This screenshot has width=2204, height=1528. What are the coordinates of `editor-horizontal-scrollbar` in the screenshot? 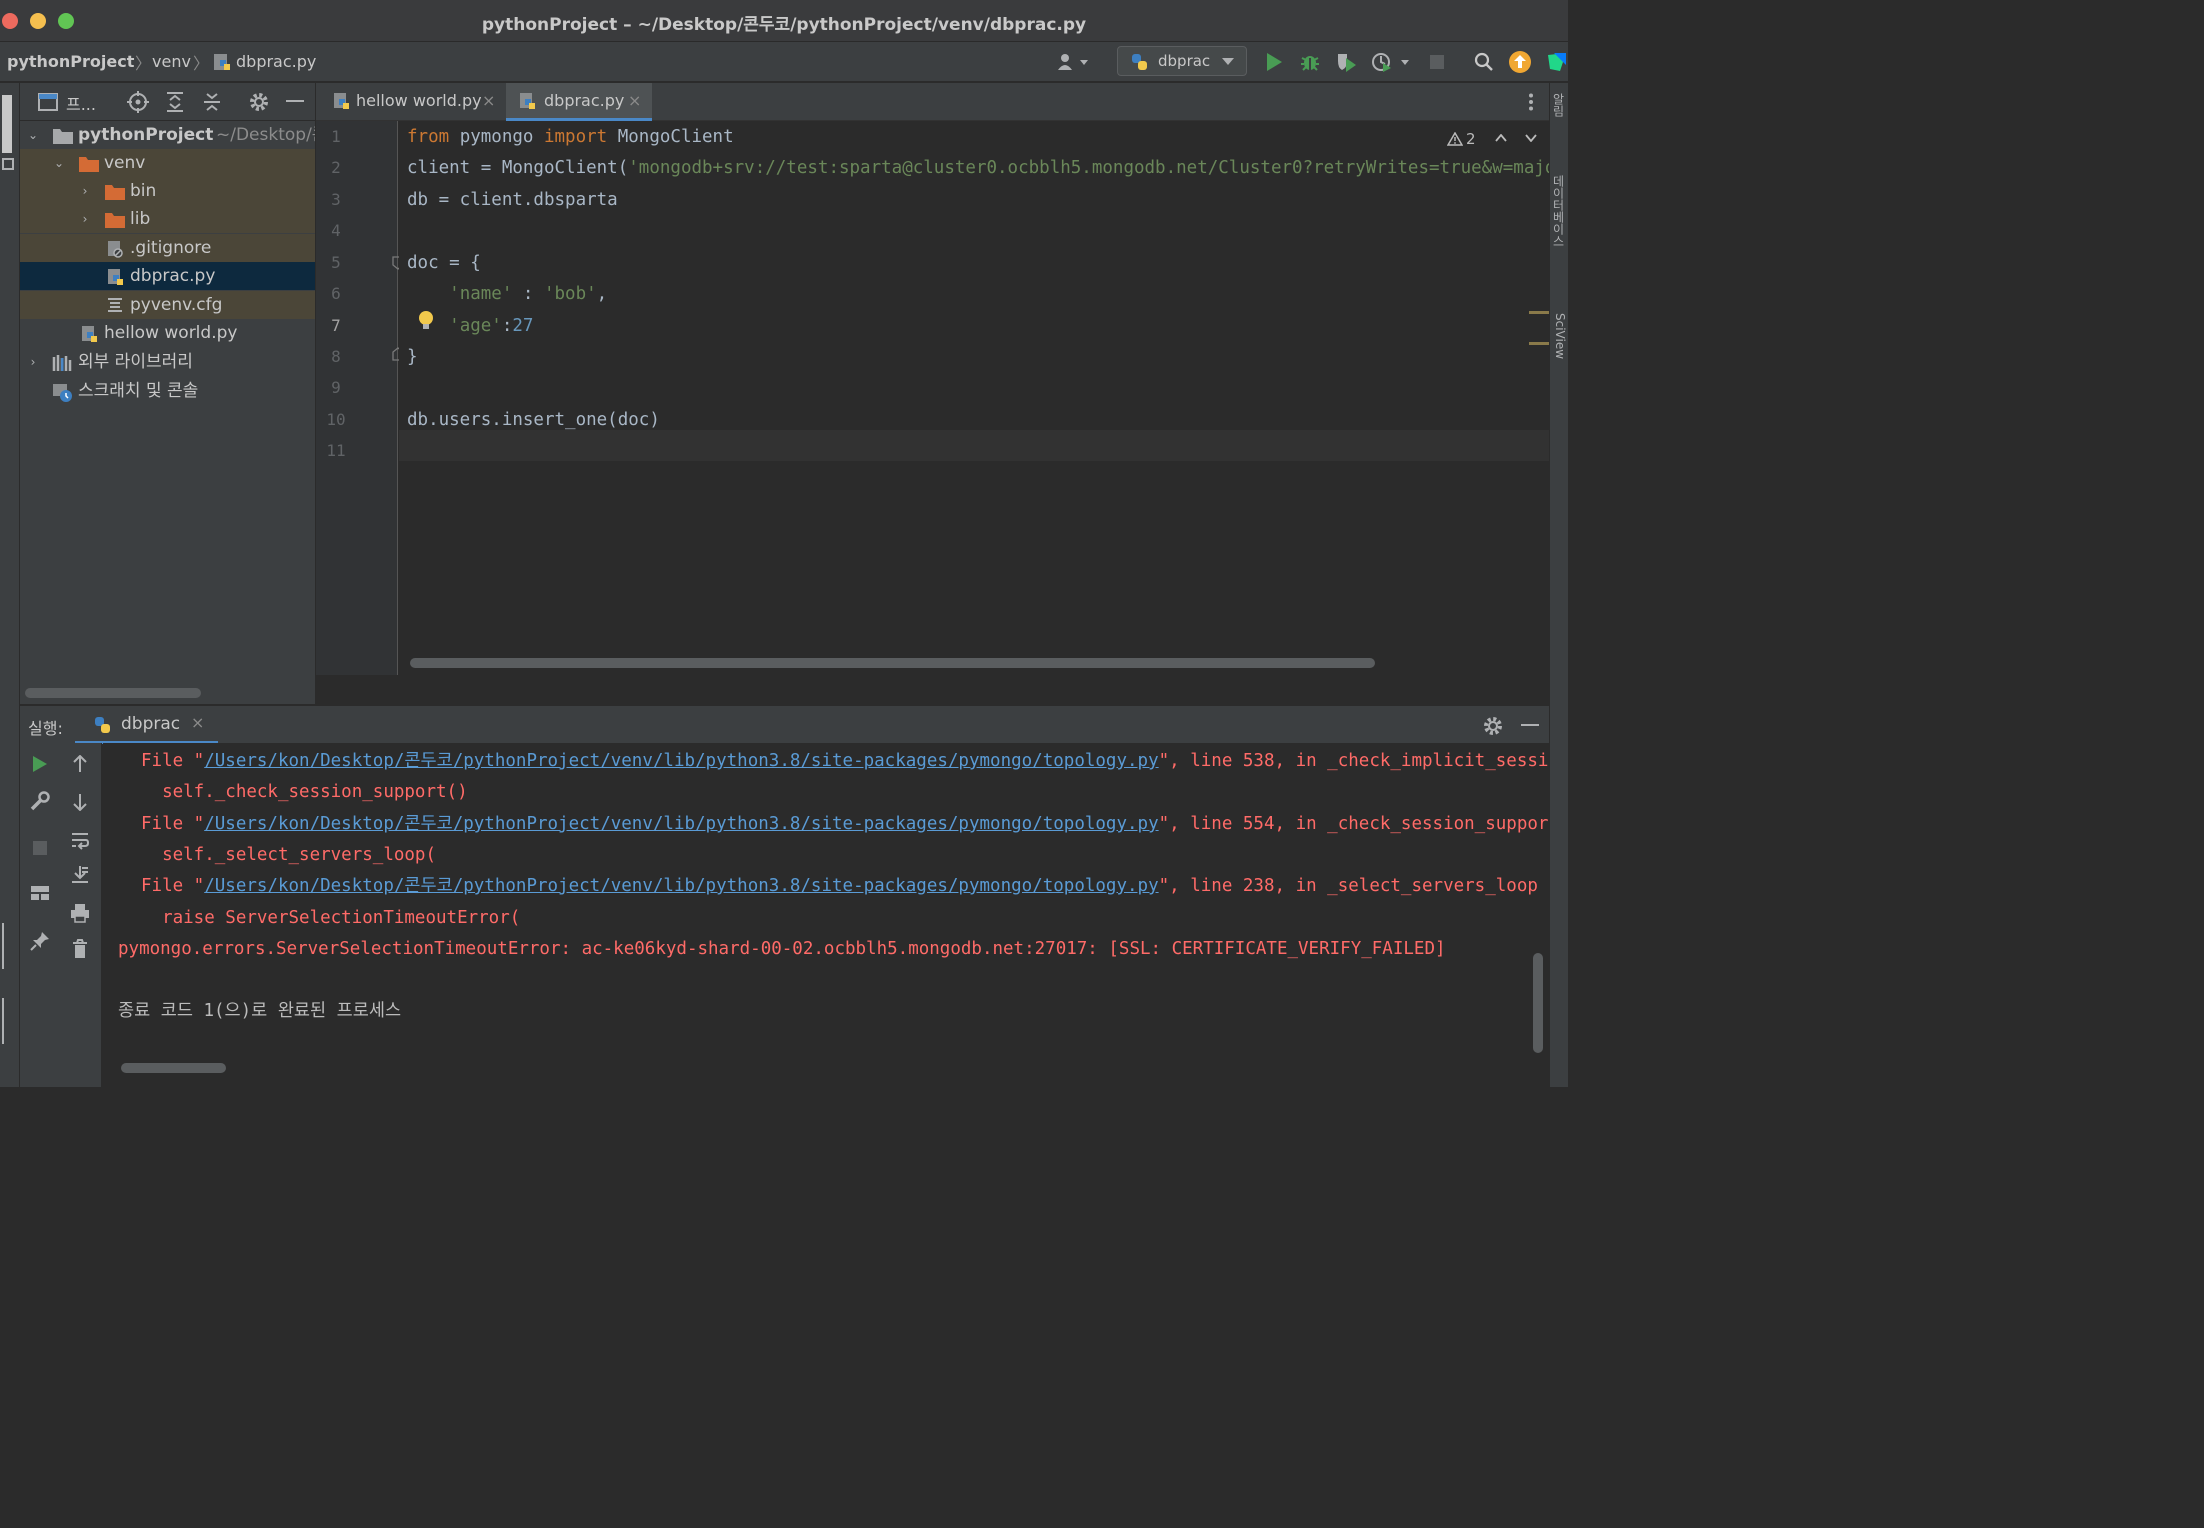 It's located at (892, 663).